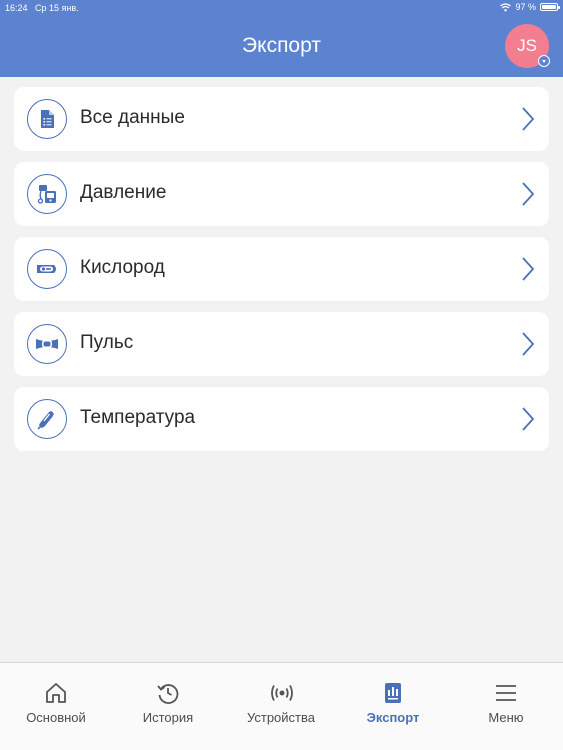 This screenshot has width=563, height=750. What do you see at coordinates (544, 61) in the screenshot?
I see `avatar-dropdown-icon` at bounding box center [544, 61].